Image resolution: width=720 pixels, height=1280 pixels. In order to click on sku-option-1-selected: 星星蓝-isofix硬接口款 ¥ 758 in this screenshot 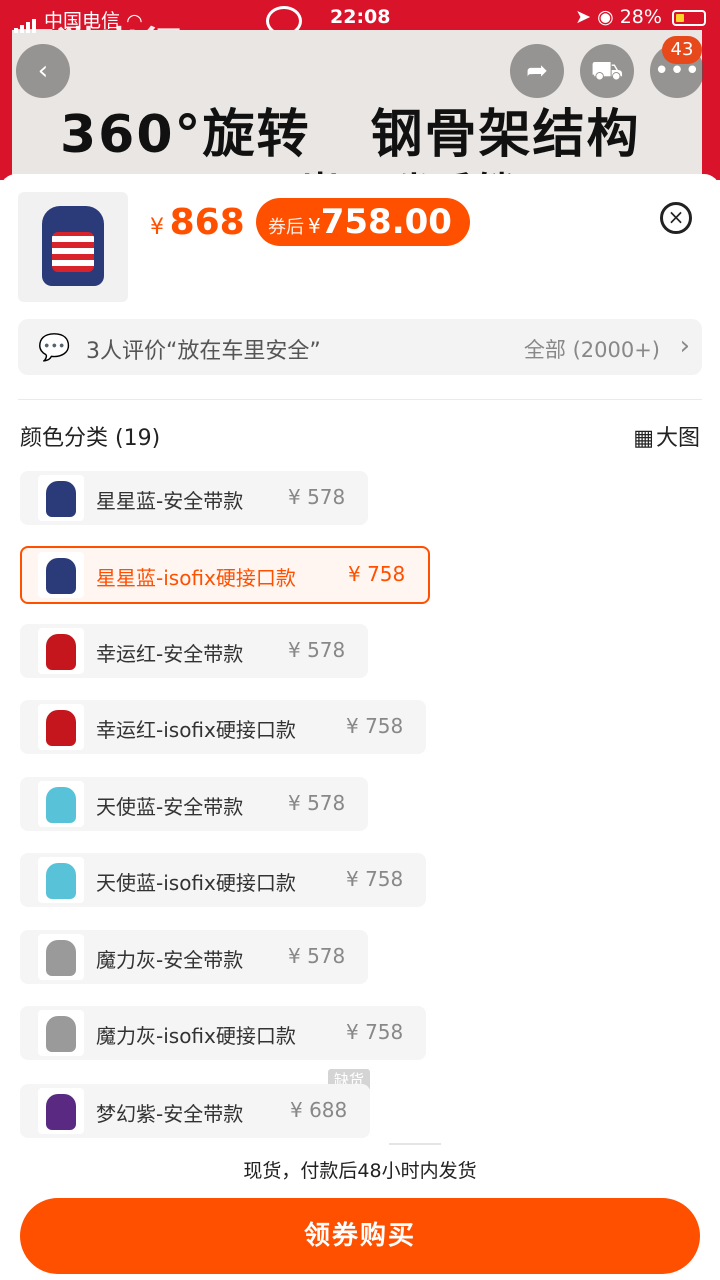, I will do `click(225, 575)`.